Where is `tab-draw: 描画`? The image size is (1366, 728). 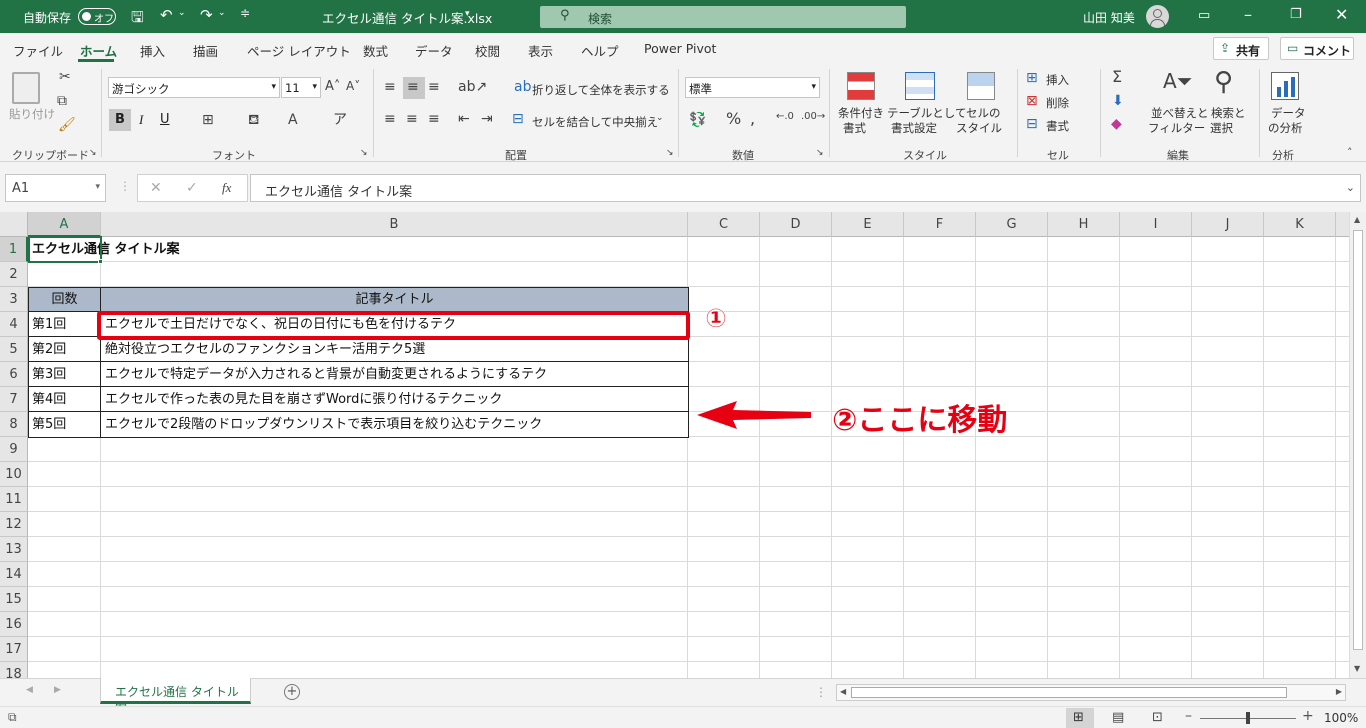 tab-draw: 描画 is located at coordinates (205, 50).